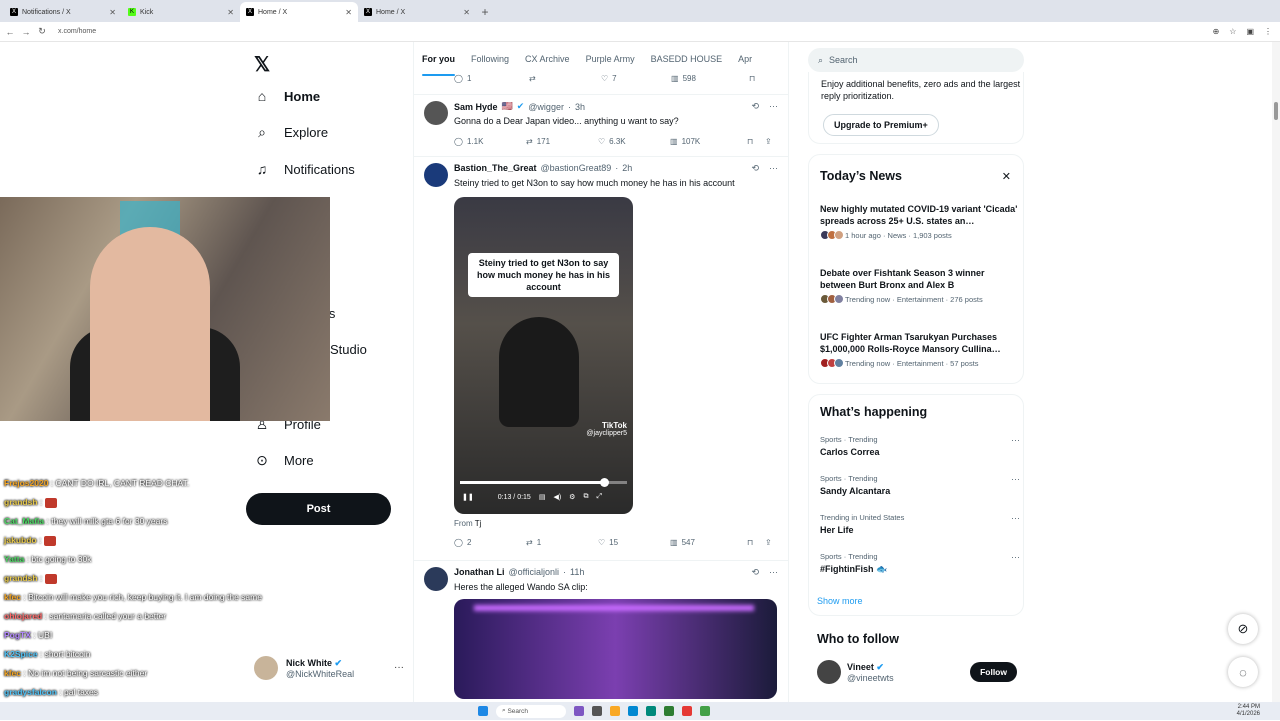  I want to click on chat-username: jakubdo, so click(20, 540).